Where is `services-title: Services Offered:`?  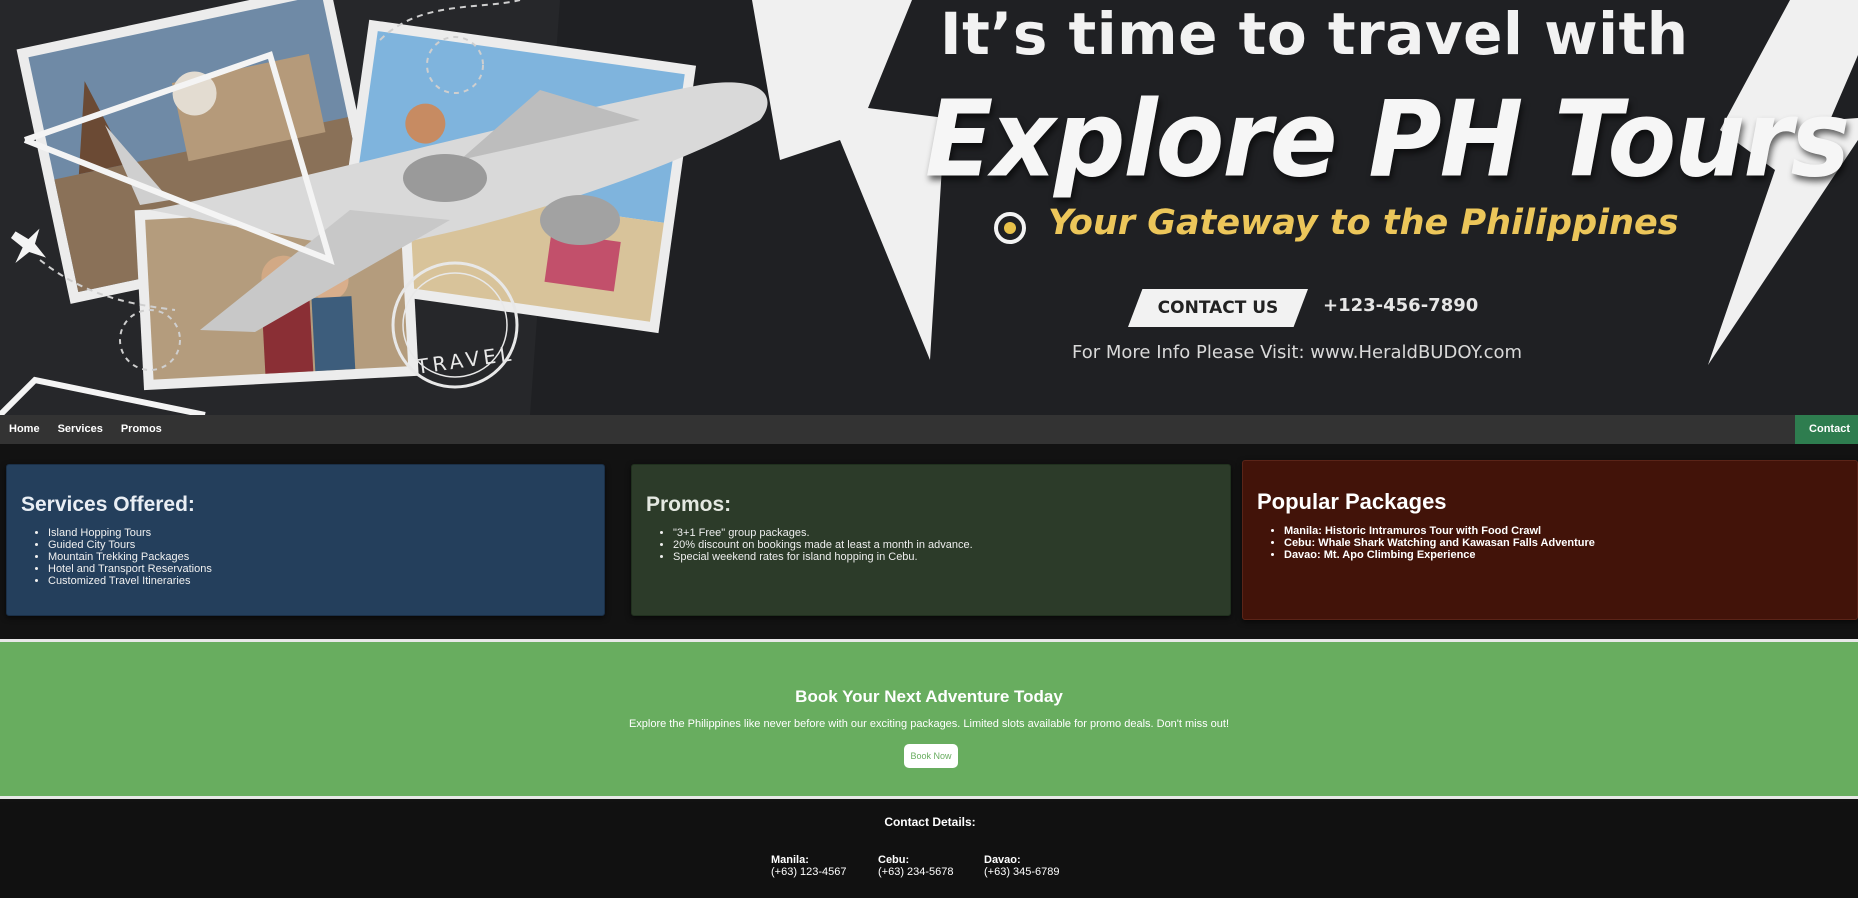 services-title: Services Offered: is located at coordinates (108, 504).